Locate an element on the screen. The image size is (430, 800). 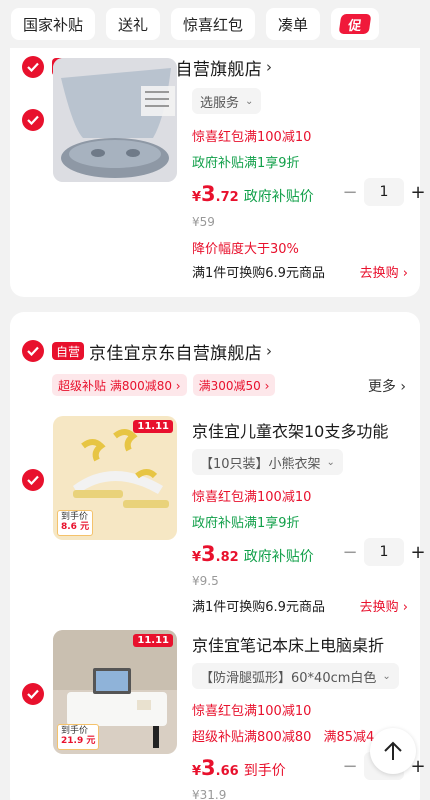
self-operated-tag: 自营 is located at coordinates (68, 351).